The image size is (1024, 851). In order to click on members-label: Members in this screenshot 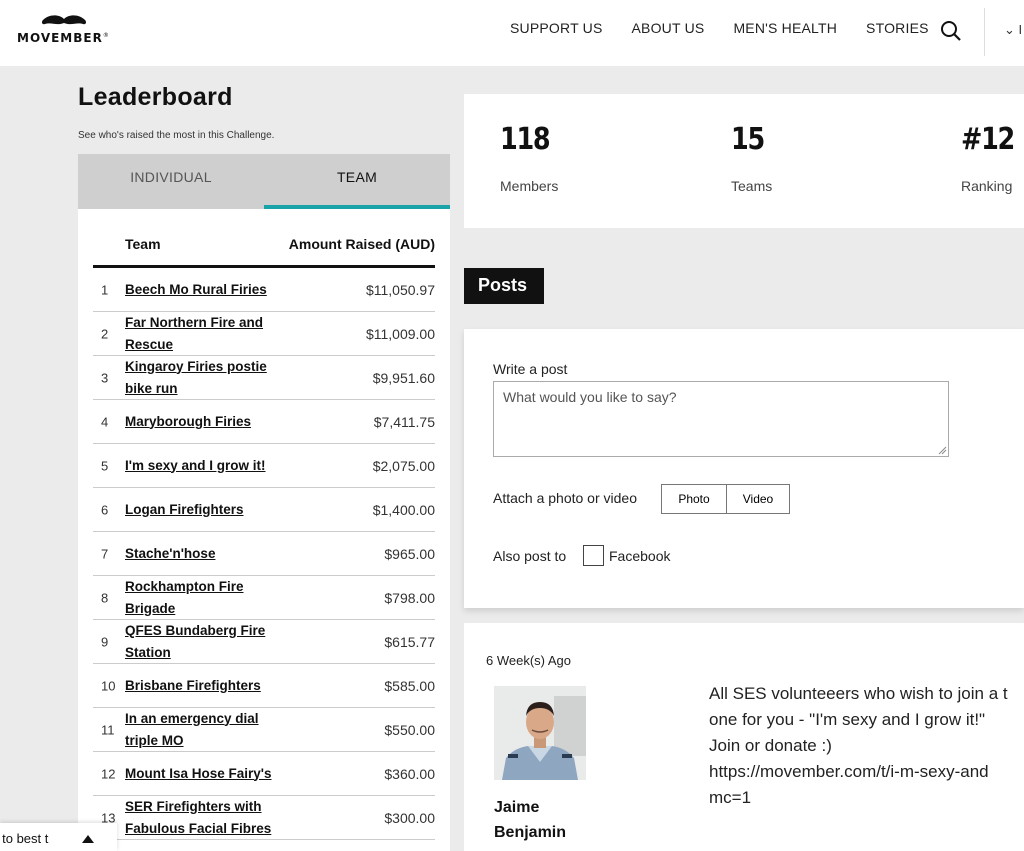, I will do `click(529, 186)`.